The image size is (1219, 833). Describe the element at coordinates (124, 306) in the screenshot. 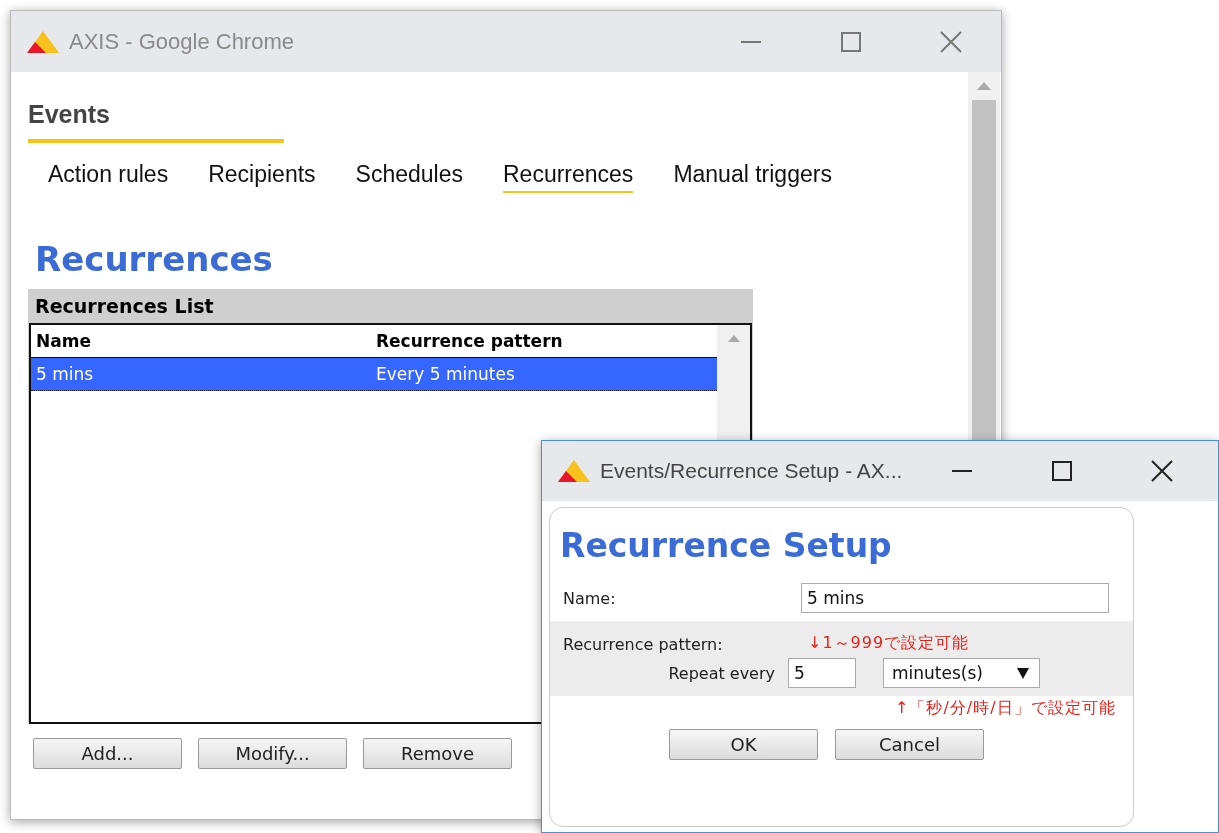

I see `panel-title: Recurrences List` at that location.